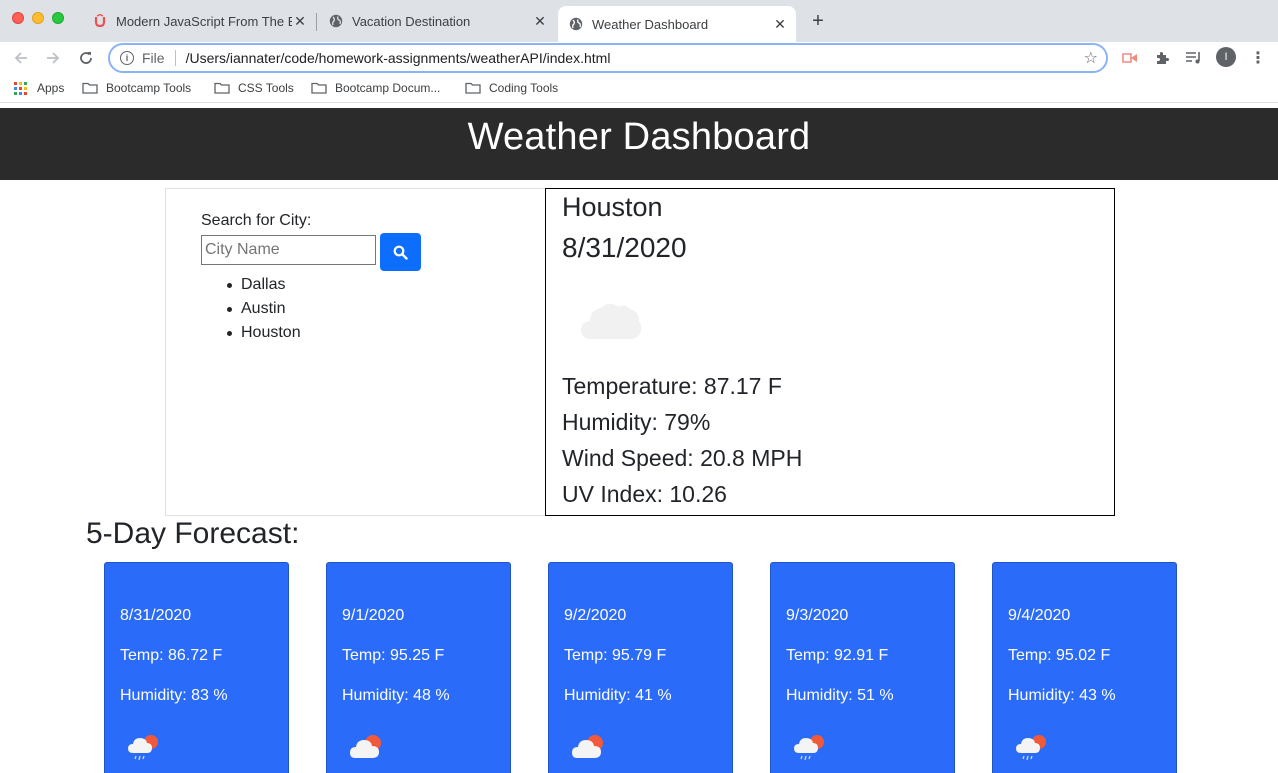  I want to click on history-item-houston: Houston, so click(251, 333).